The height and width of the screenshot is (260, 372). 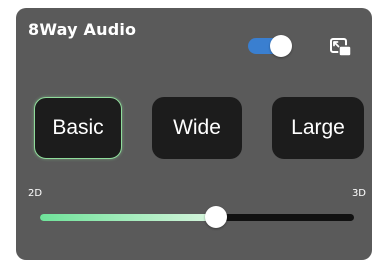 I want to click on mode-wide-label: Wide, so click(x=197, y=127).